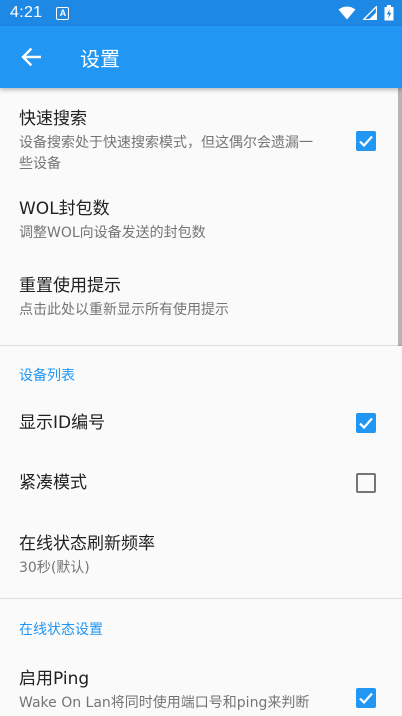 The width and height of the screenshot is (402, 716). What do you see at coordinates (26, 12) in the screenshot?
I see `status-time: 4:21` at bounding box center [26, 12].